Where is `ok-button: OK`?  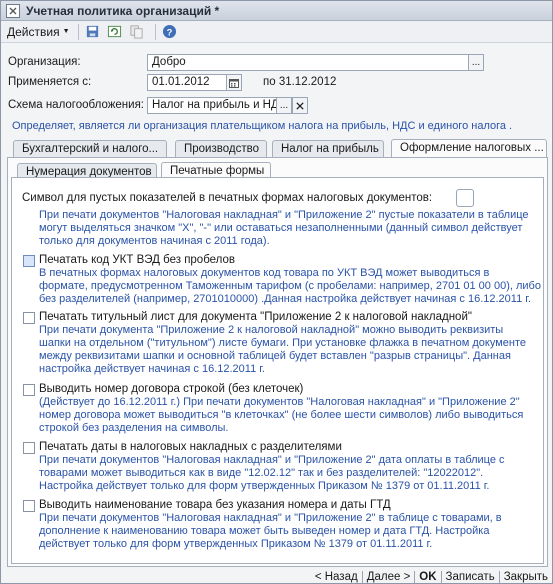 ok-button: OK is located at coordinates (427, 577).